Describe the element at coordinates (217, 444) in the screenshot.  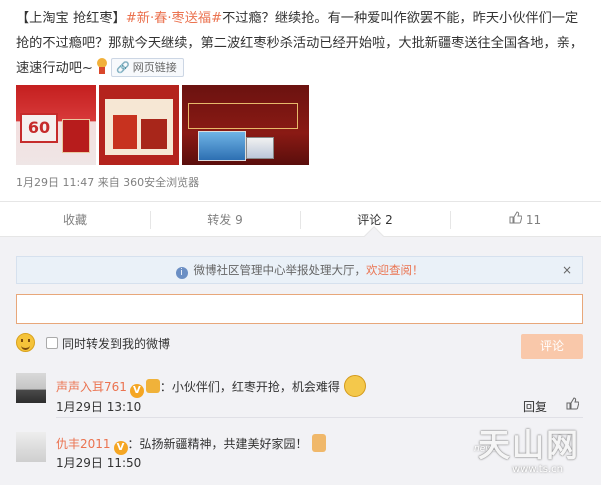
I see `comment-text: ：弘扬新疆精神，共建美好家园！` at that location.